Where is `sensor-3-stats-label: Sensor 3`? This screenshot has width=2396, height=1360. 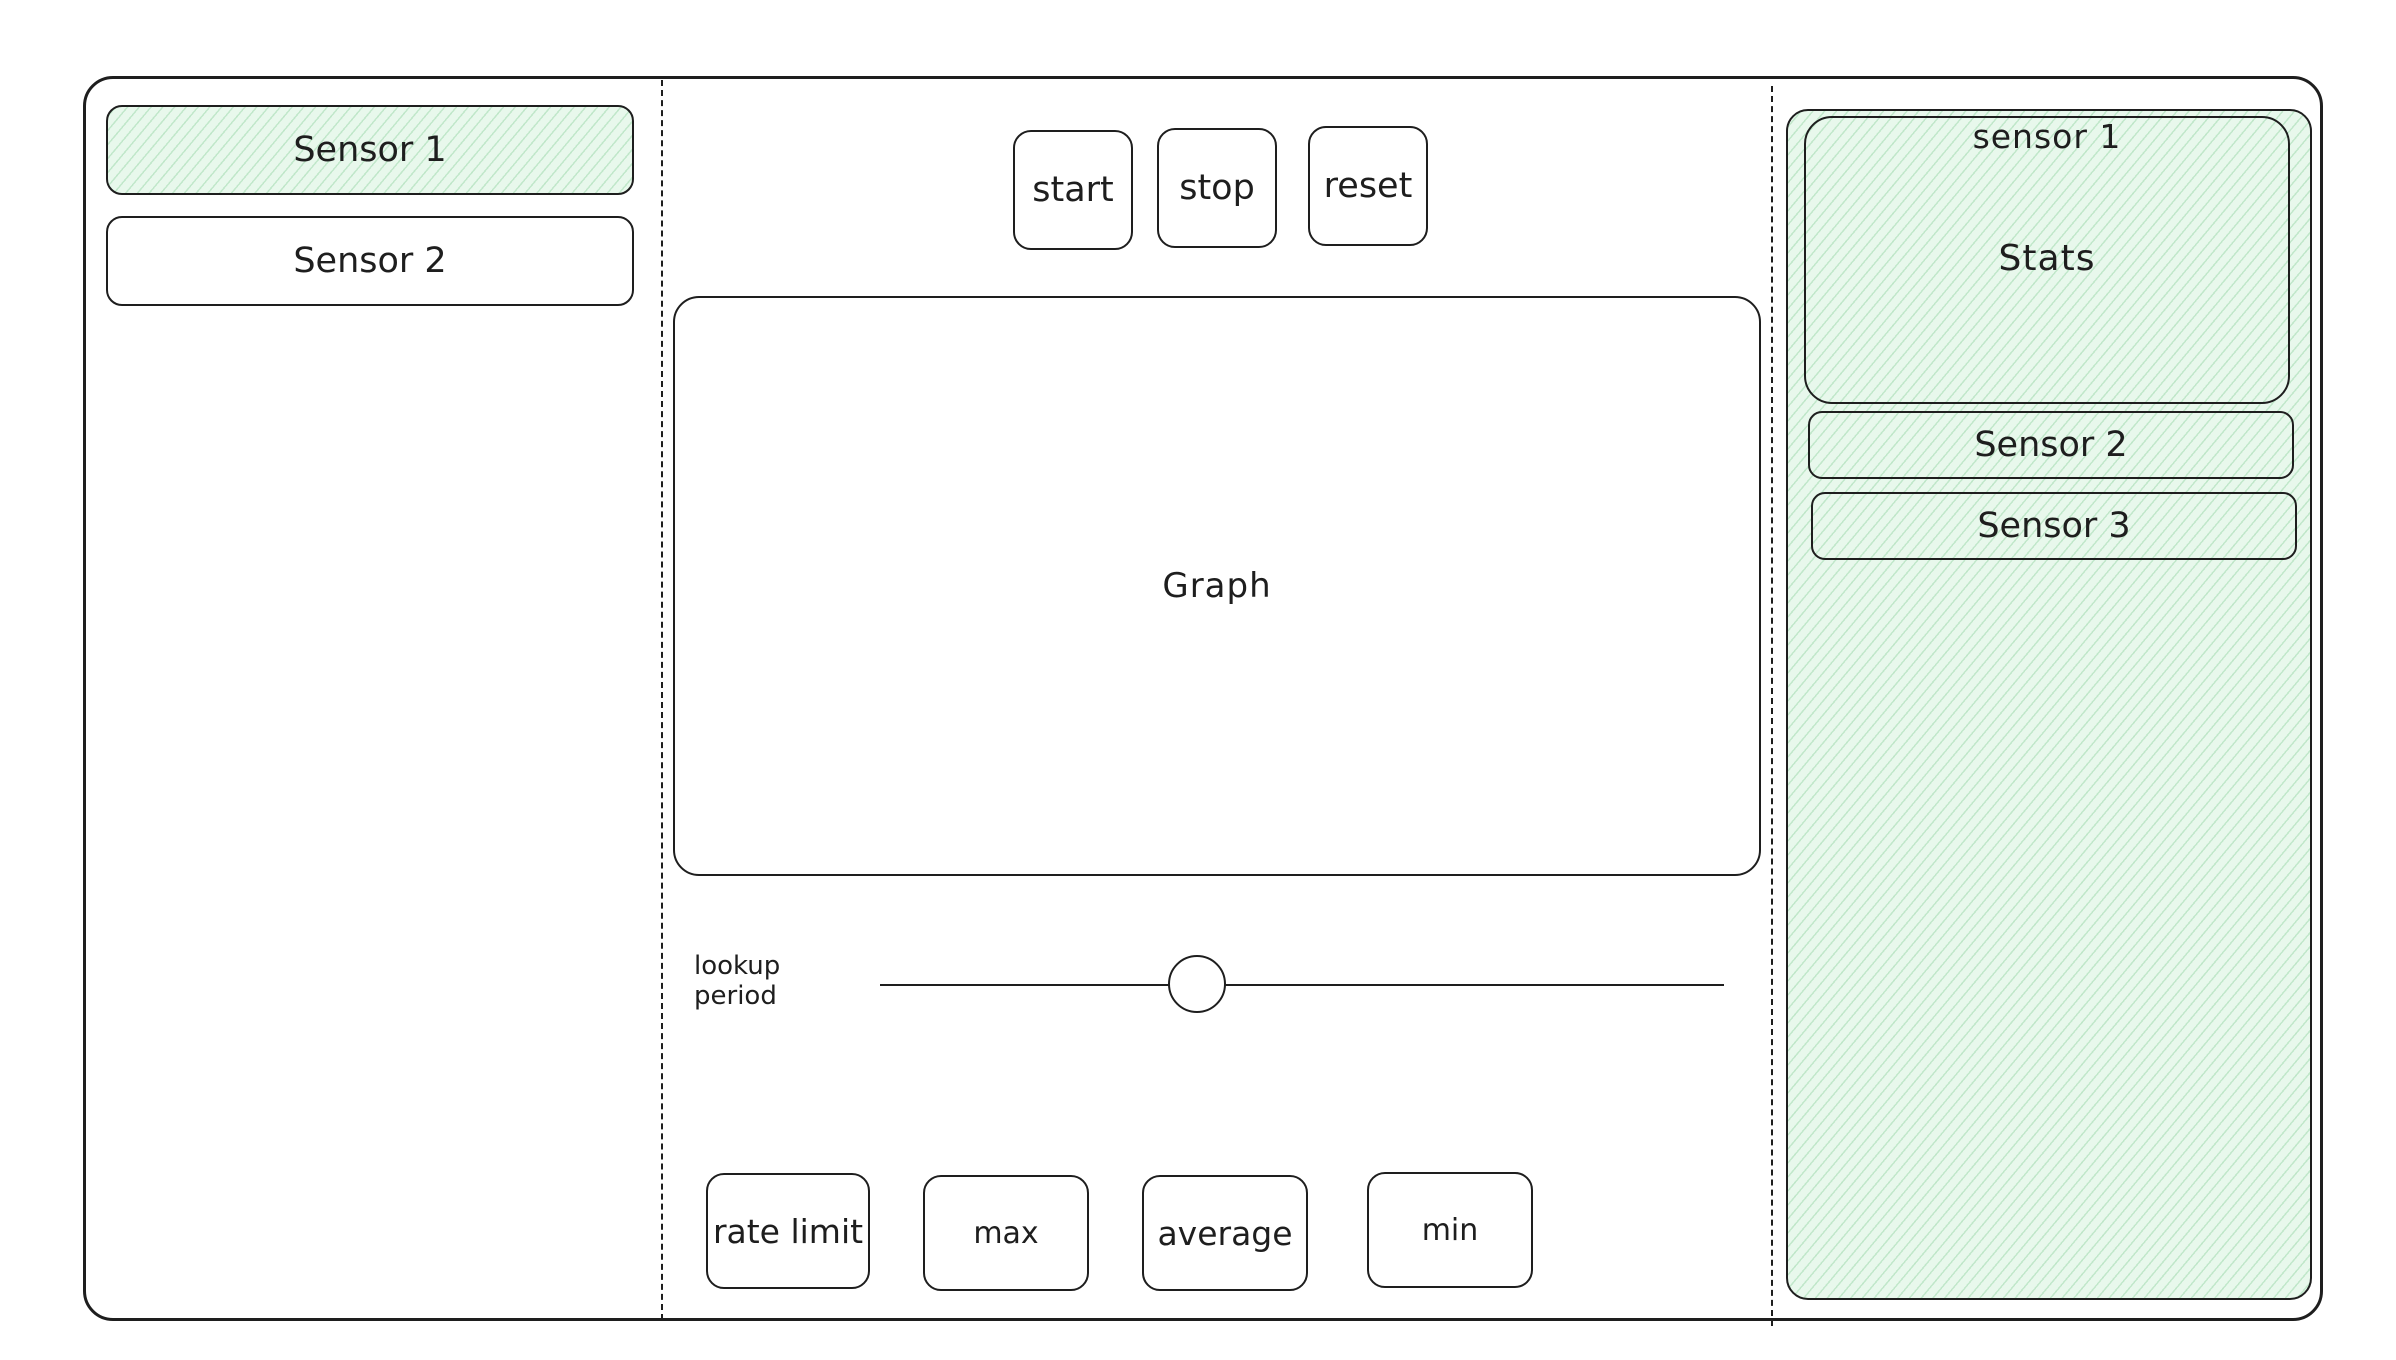 sensor-3-stats-label: Sensor 3 is located at coordinates (2054, 526).